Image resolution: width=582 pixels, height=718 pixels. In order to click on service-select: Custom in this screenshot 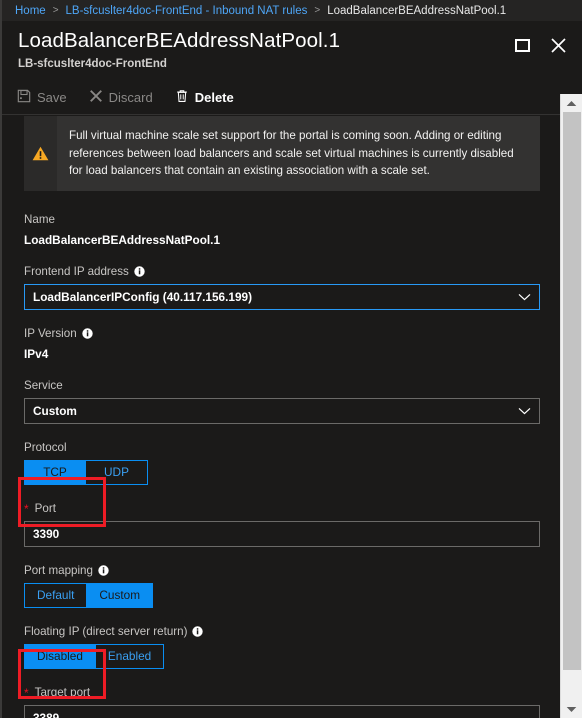, I will do `click(282, 410)`.